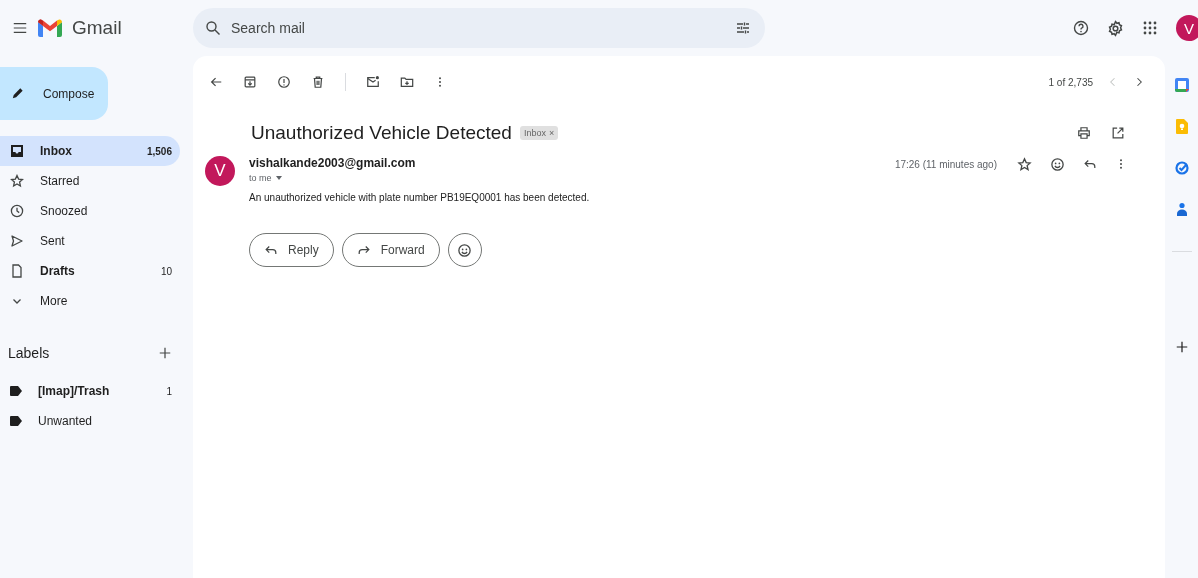 The width and height of the screenshot is (1198, 578). I want to click on label-item: Unwanted, so click(90, 421).